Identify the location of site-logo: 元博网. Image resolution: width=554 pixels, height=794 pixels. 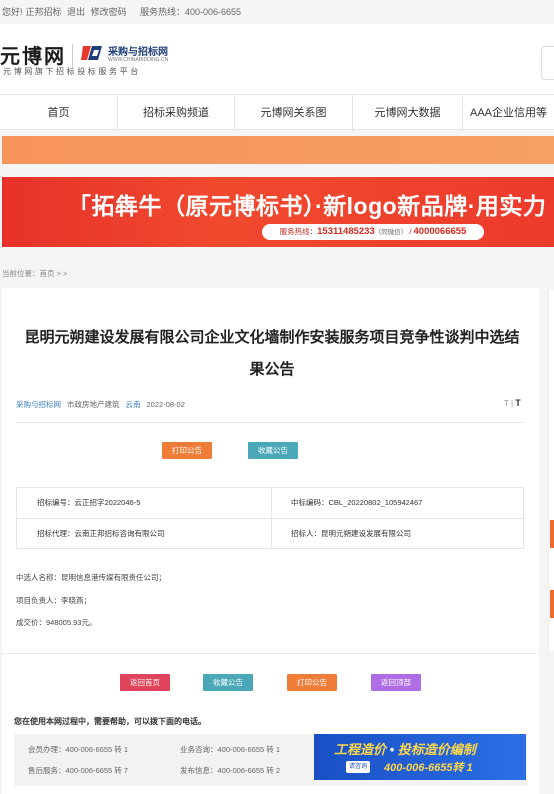
(33, 54).